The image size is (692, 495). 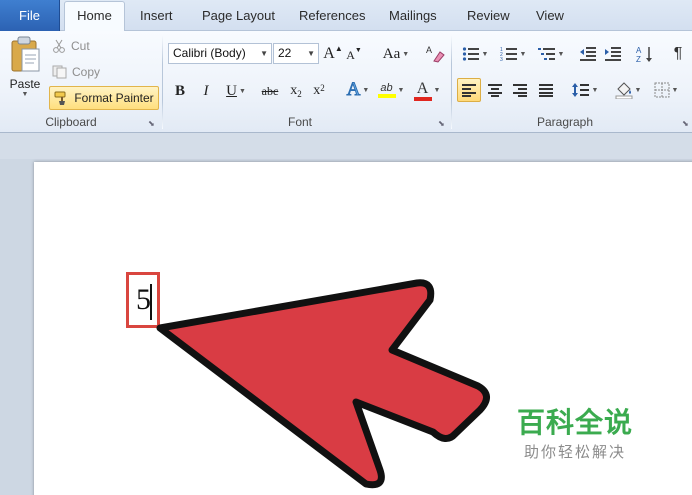 I want to click on watermark-title: 百科全说, so click(x=575, y=422).